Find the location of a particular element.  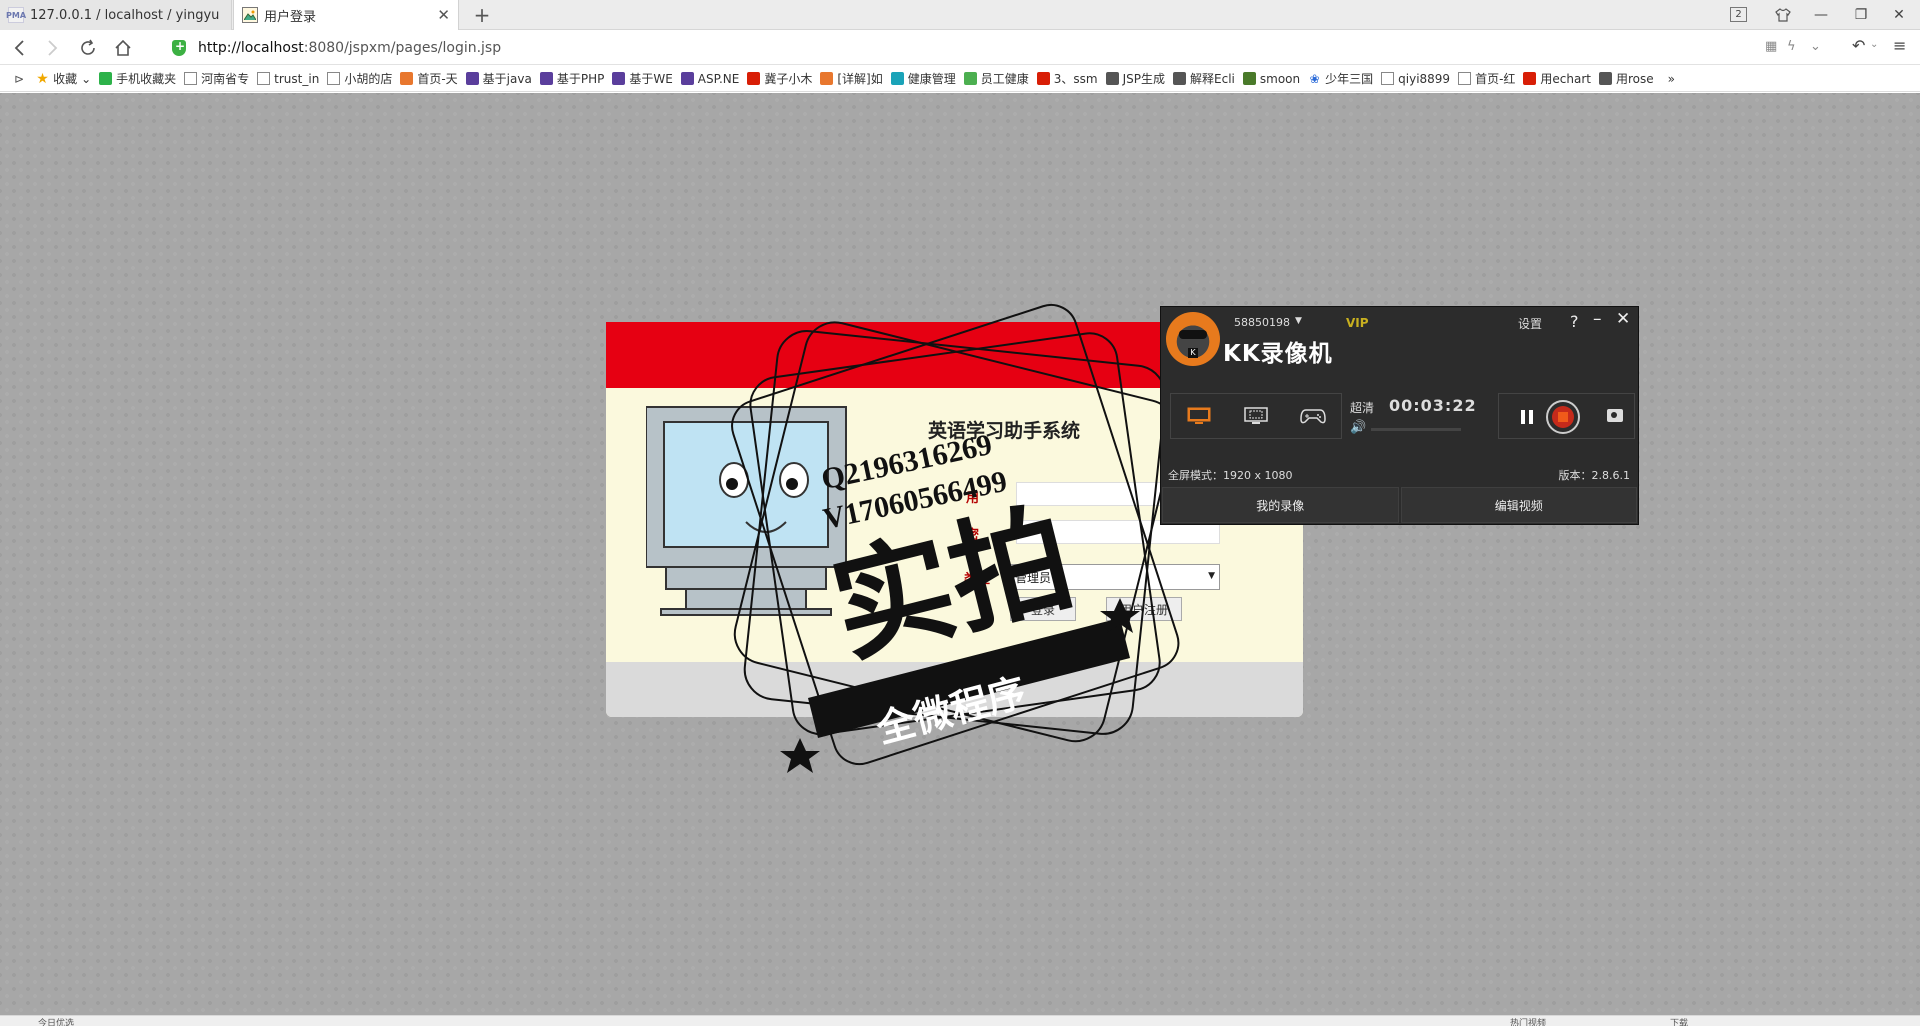

tab-login: 用户登录 ✕ is located at coordinates (346, 15).